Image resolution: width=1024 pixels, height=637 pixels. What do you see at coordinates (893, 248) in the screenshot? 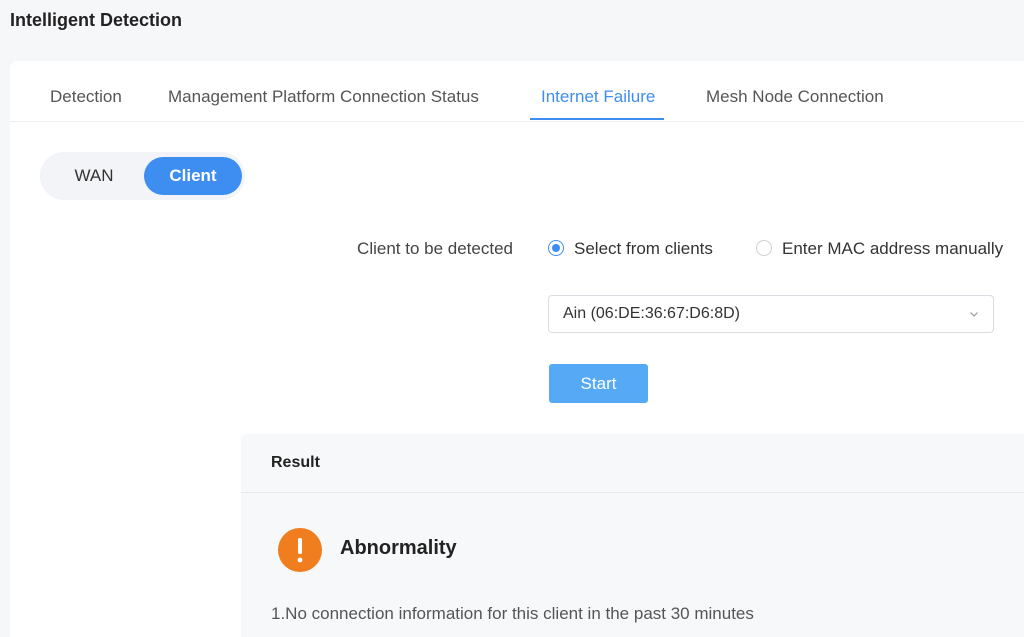
I see `radio-enter-mac-manually-label: Enter MAC address manually` at bounding box center [893, 248].